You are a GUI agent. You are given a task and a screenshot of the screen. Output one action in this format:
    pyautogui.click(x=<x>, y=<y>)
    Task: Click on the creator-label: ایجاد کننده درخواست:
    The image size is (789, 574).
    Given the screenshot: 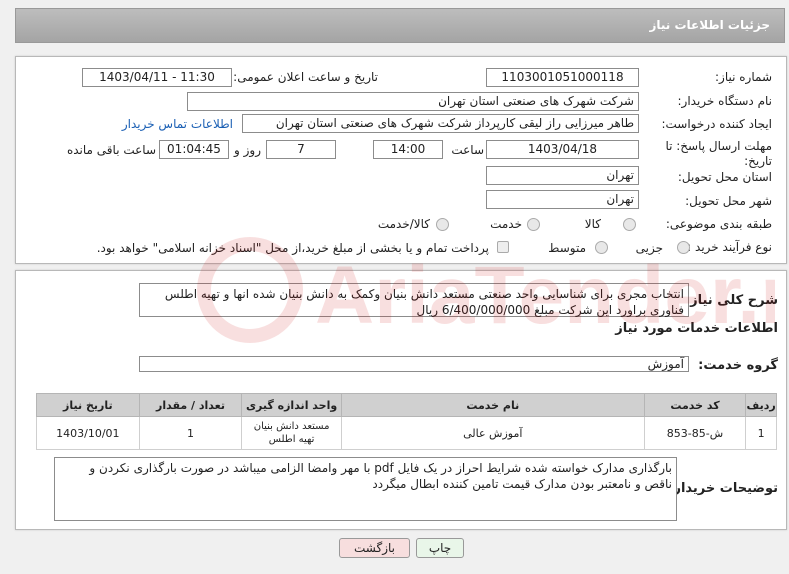 What is the action you would take?
    pyautogui.click(x=716, y=124)
    